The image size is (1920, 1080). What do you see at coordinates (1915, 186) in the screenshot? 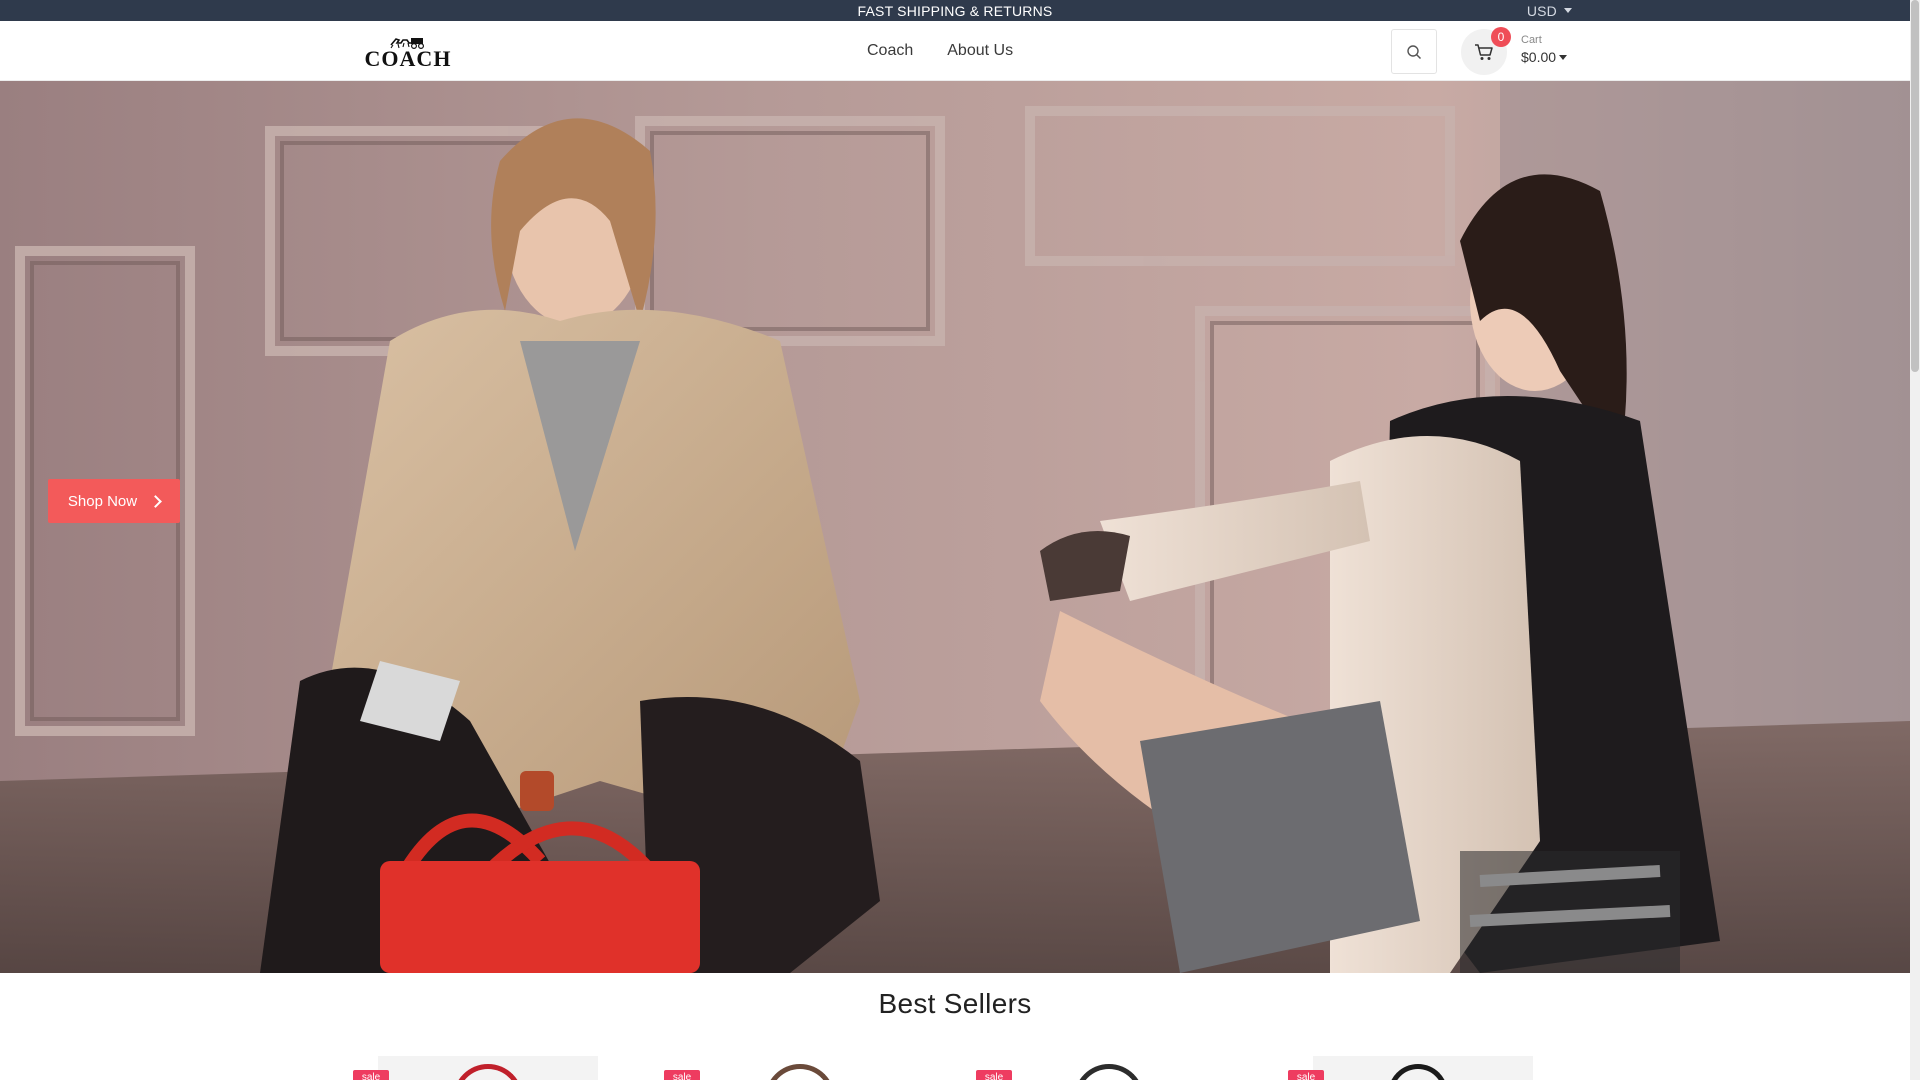
I see `scrollbar-thumb` at bounding box center [1915, 186].